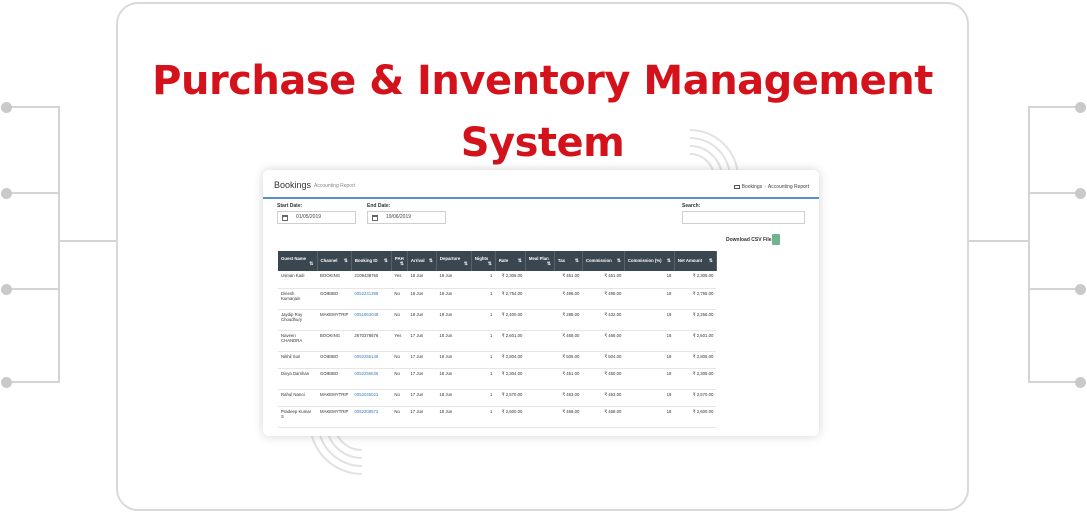 The height and width of the screenshot is (513, 1087). I want to click on right-connector-branch, so click(1054, 107).